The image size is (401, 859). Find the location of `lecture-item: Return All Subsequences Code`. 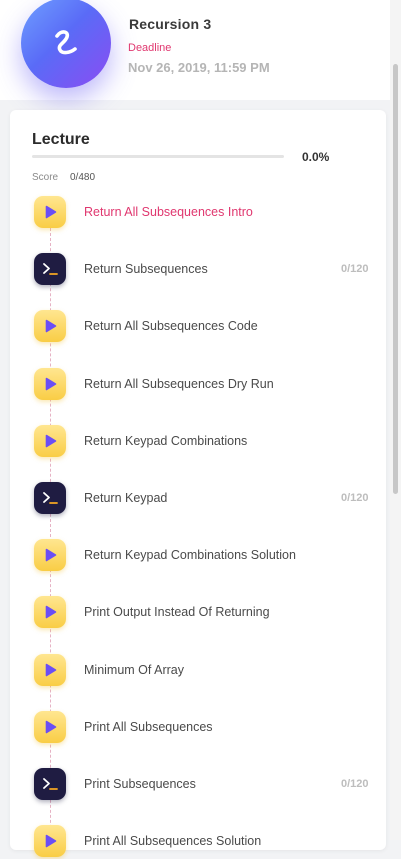

lecture-item: Return All Subsequences Code is located at coordinates (207, 327).